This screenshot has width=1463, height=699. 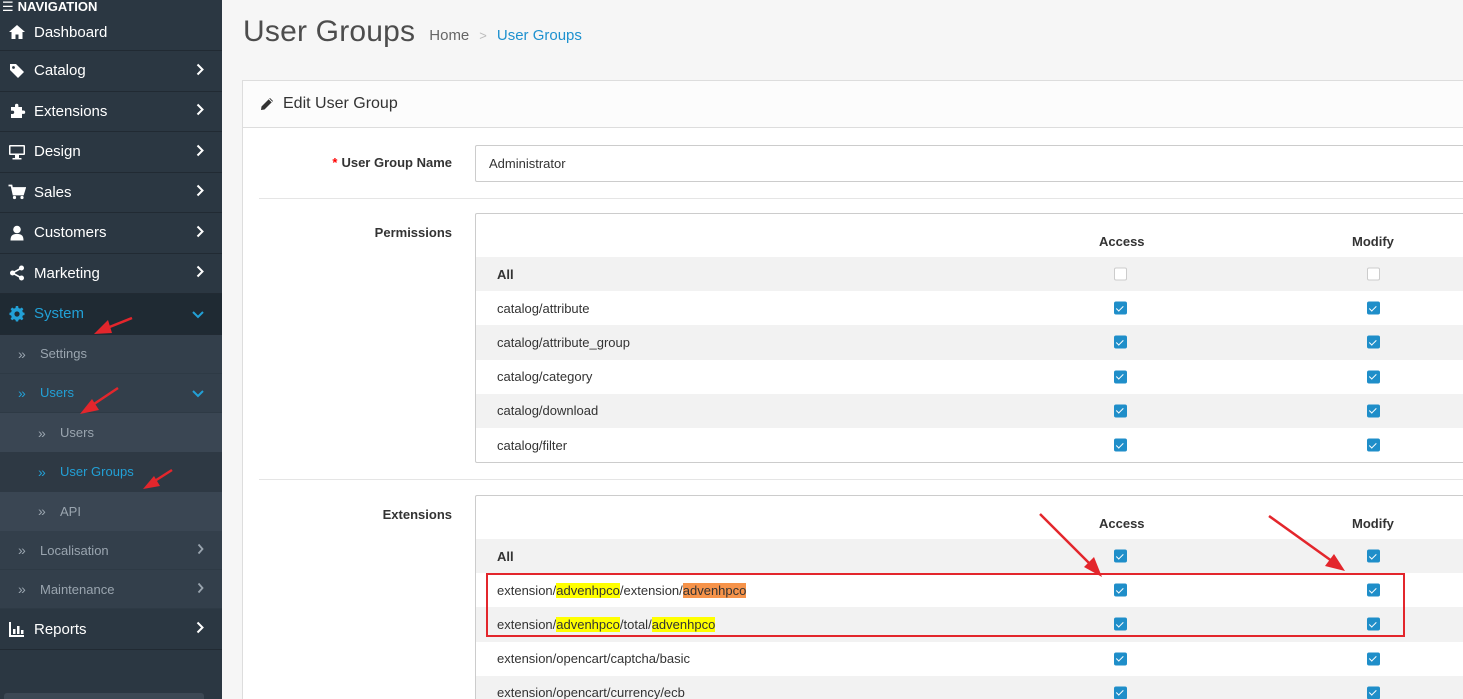 What do you see at coordinates (57, 393) in the screenshot?
I see `sidebar-subitem-label: Users` at bounding box center [57, 393].